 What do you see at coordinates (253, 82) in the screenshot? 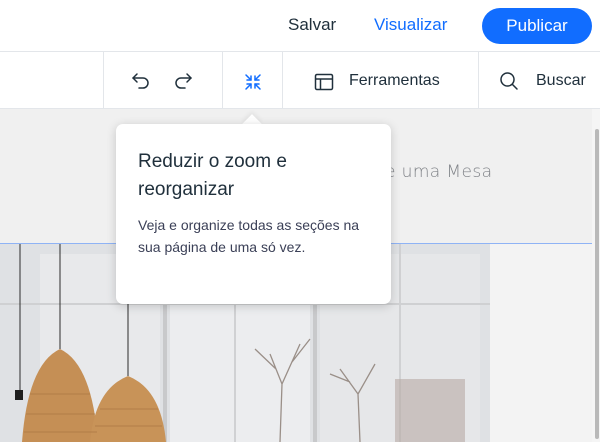
I see `zoom-out-icon` at bounding box center [253, 82].